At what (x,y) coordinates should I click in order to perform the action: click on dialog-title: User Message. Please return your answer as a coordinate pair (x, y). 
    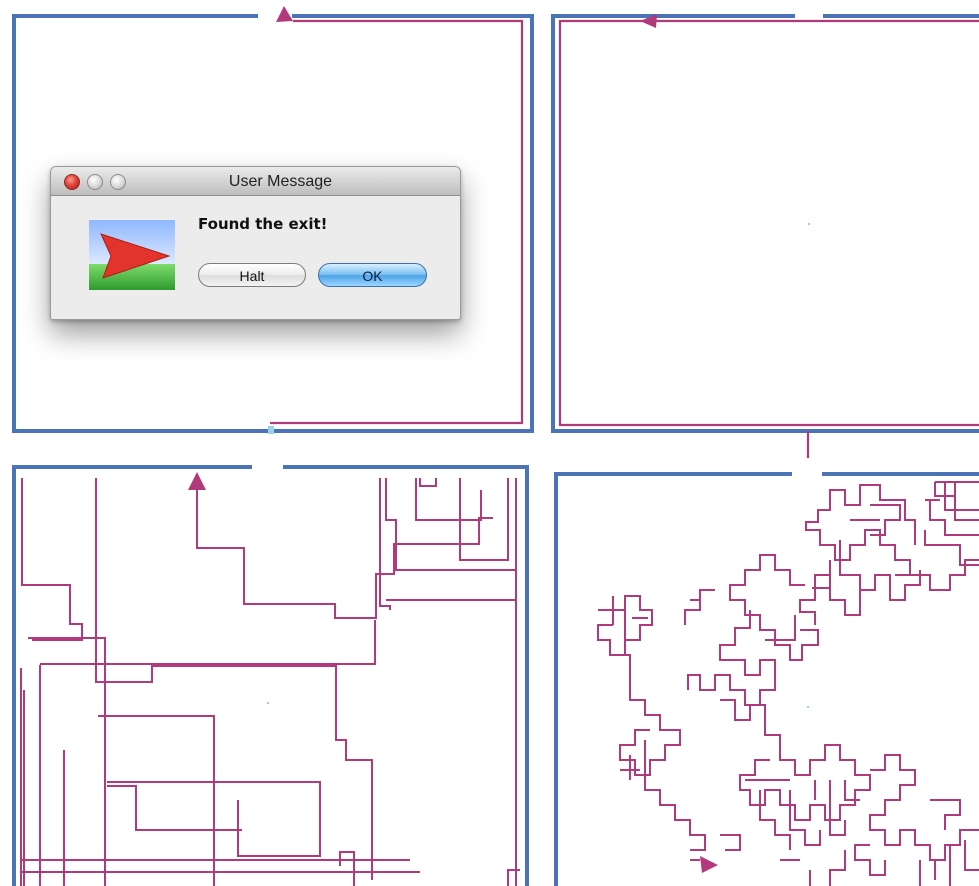
    Looking at the image, I should click on (280, 181).